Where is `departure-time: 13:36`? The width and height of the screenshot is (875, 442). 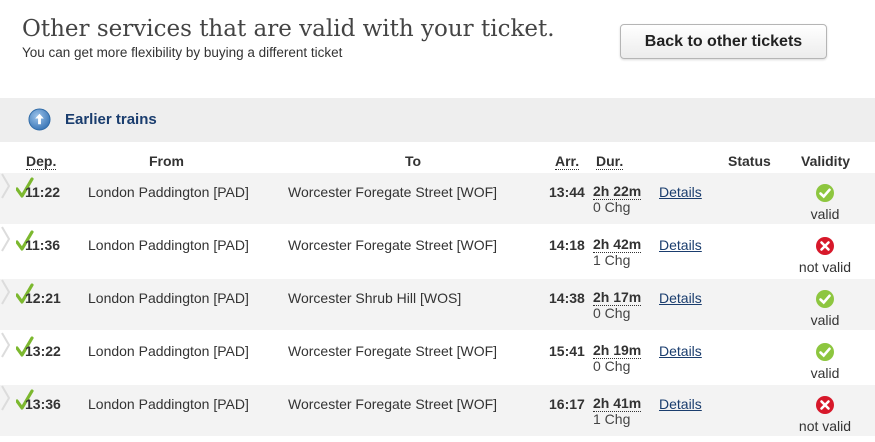 departure-time: 13:36 is located at coordinates (43, 404).